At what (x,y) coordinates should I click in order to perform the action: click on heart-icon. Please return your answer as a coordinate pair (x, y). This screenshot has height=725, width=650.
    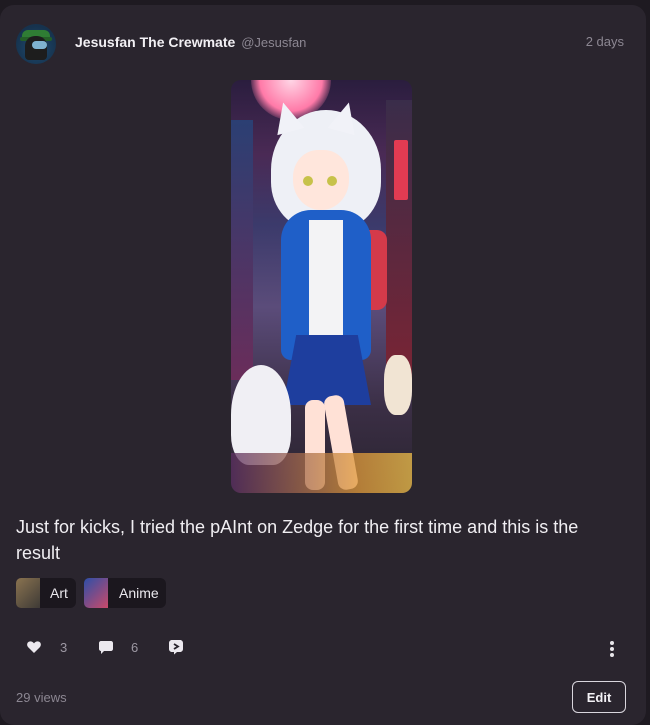
    Looking at the image, I should click on (34, 647).